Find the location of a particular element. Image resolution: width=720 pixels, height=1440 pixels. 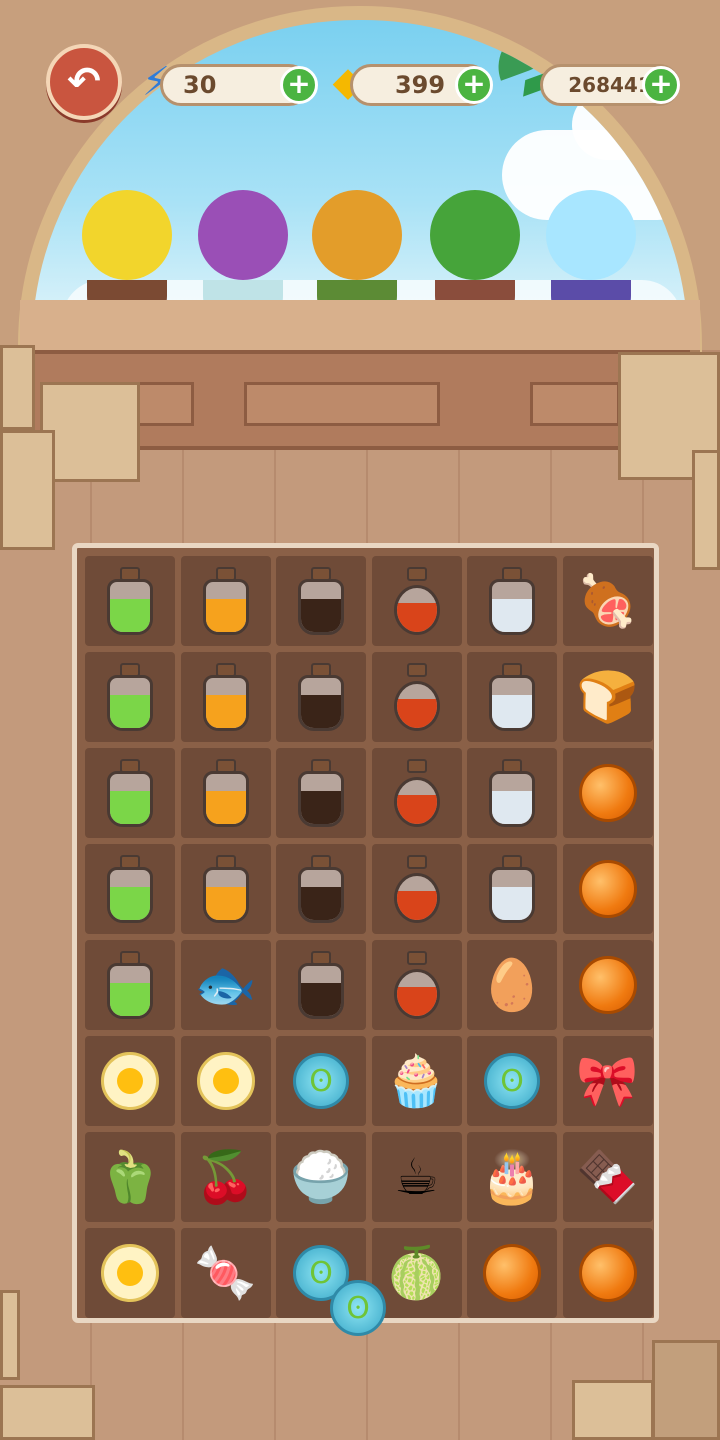

strawberry-cake-icon: 🎂 is located at coordinates (512, 1177).